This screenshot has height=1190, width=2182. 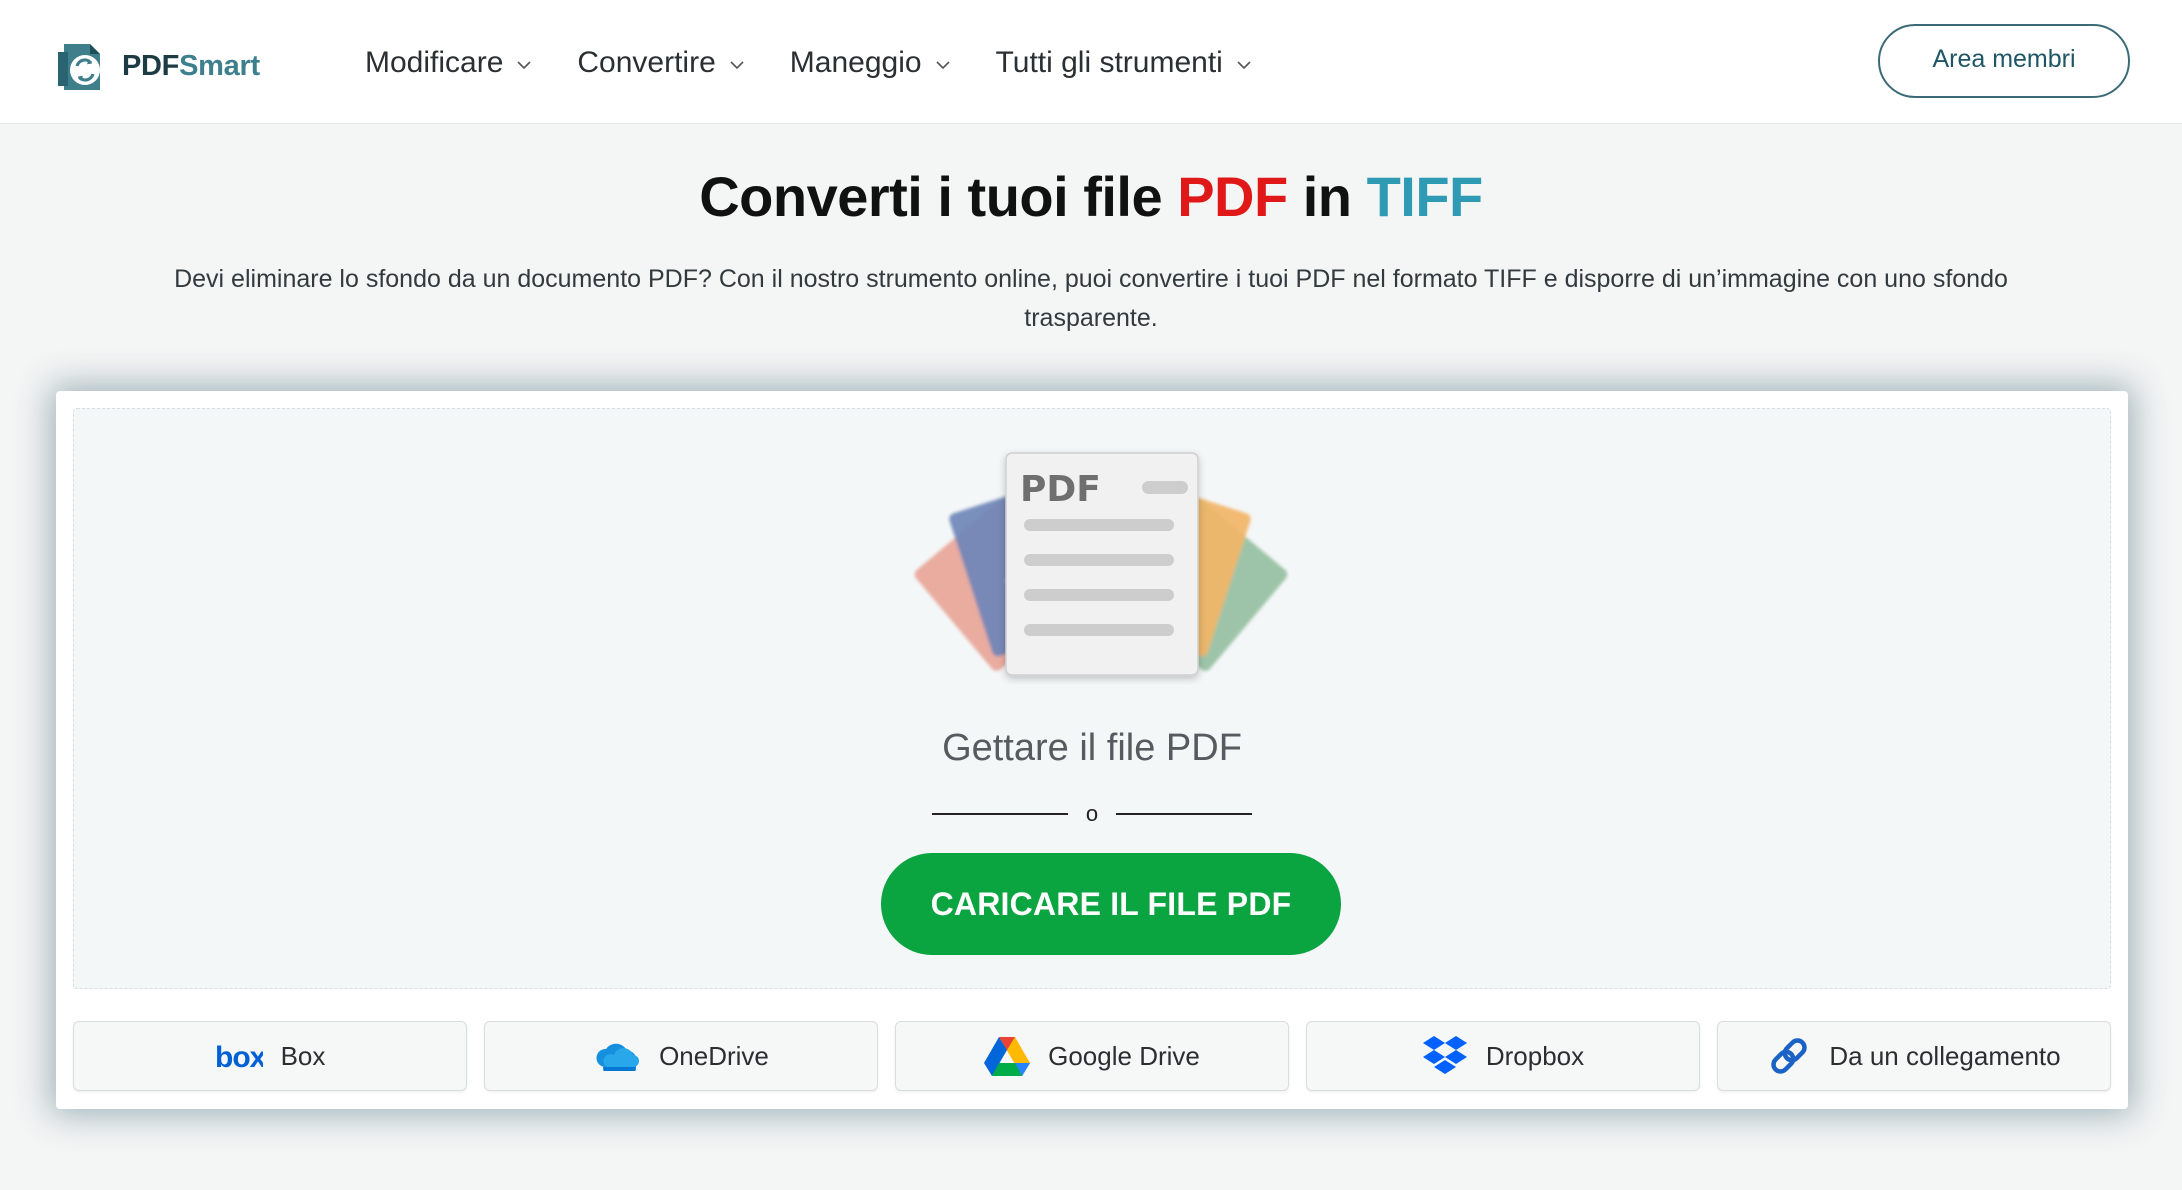 I want to click on source-onedrive-label: OneDrive, so click(x=714, y=1055).